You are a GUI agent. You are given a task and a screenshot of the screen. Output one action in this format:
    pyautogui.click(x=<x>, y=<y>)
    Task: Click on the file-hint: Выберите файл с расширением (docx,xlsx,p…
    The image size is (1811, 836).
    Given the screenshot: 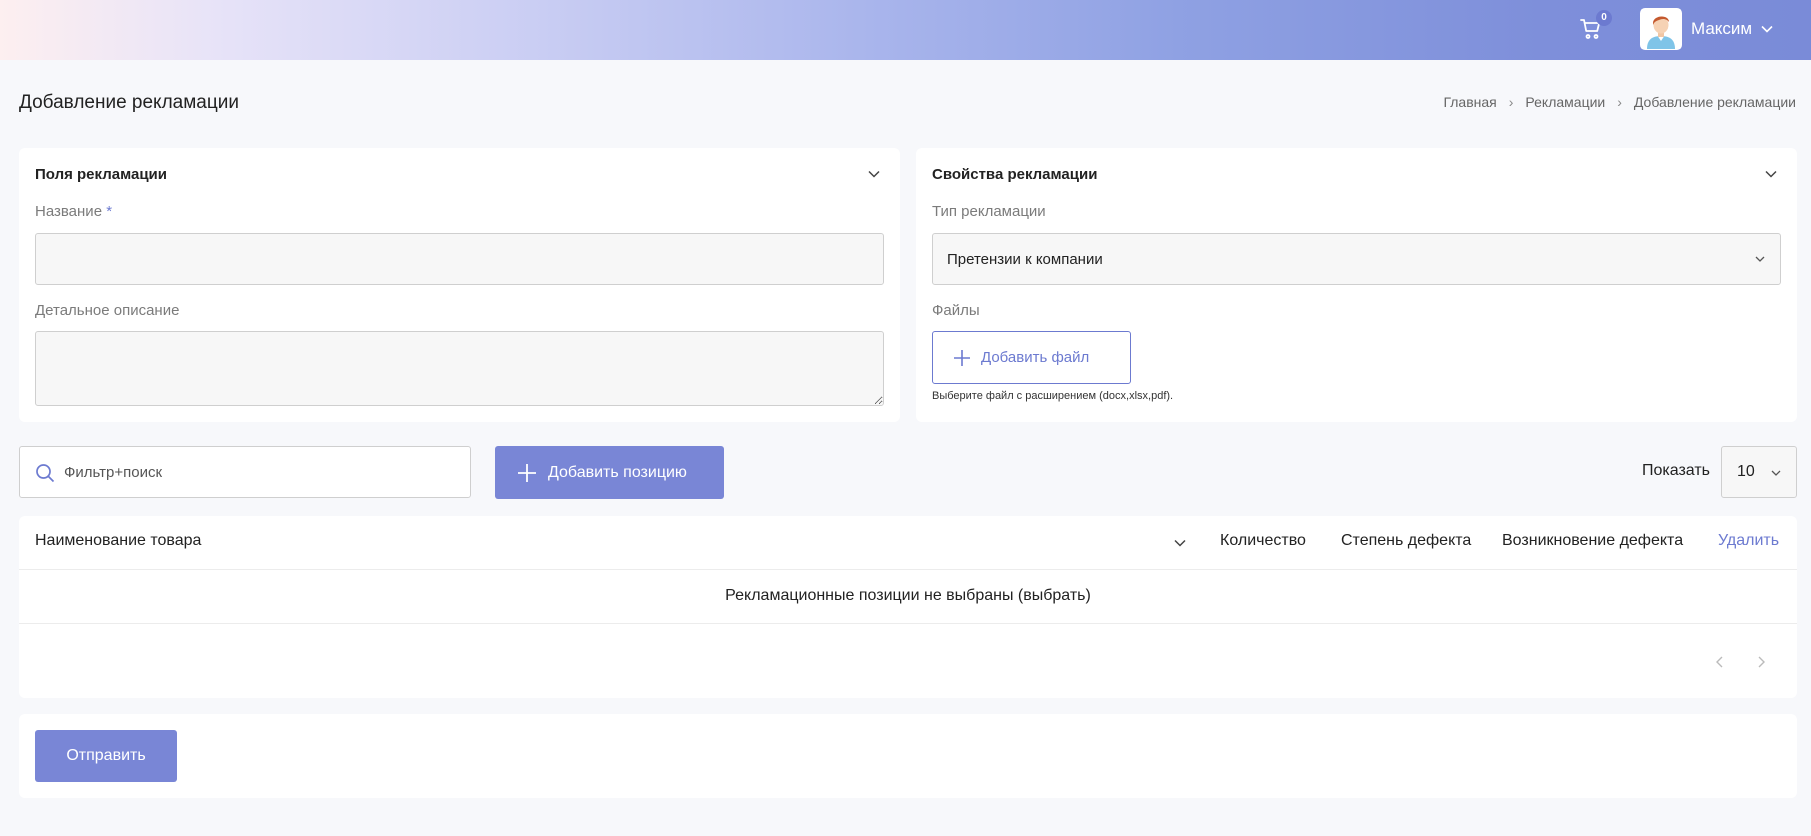 What is the action you would take?
    pyautogui.click(x=1053, y=396)
    